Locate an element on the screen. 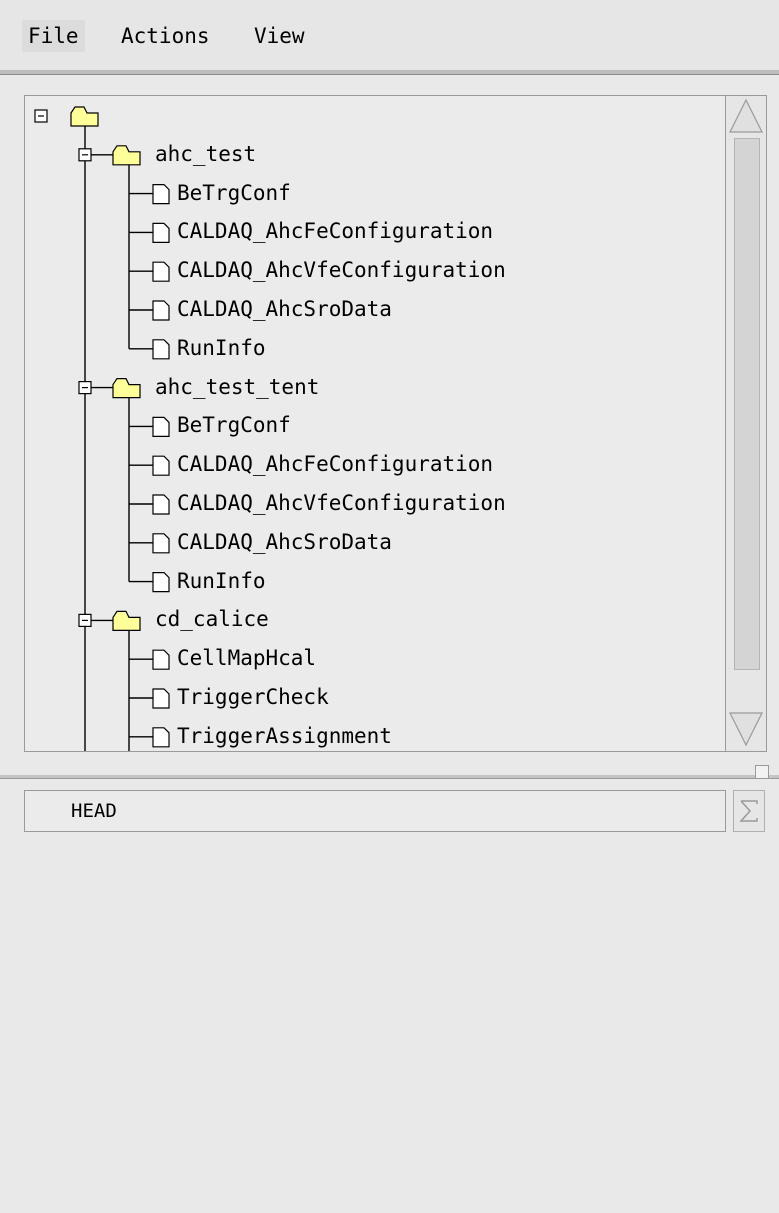 The width and height of the screenshot is (779, 1213). tree-lines is located at coordinates (102, 428).